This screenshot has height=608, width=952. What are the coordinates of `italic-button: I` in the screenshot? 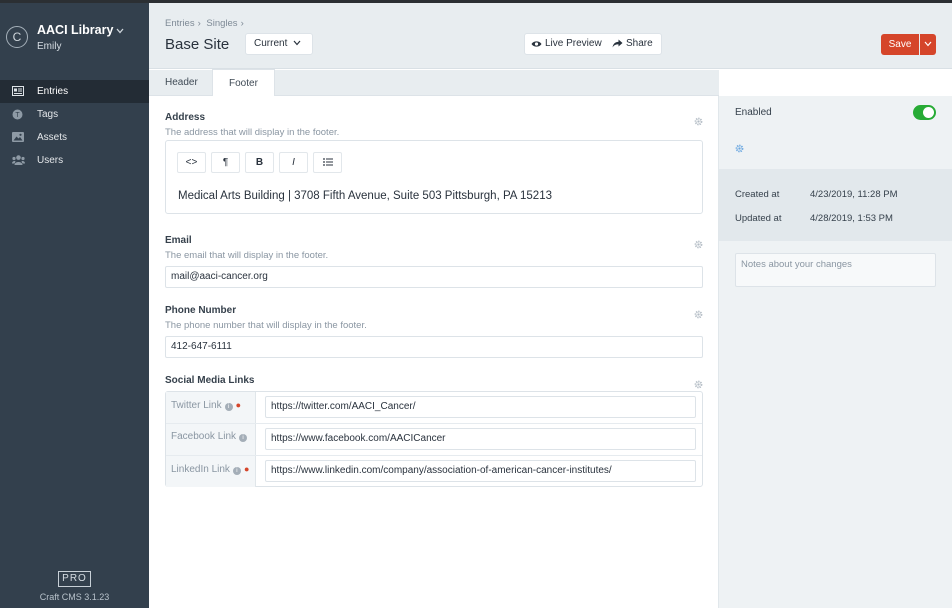 It's located at (293, 162).